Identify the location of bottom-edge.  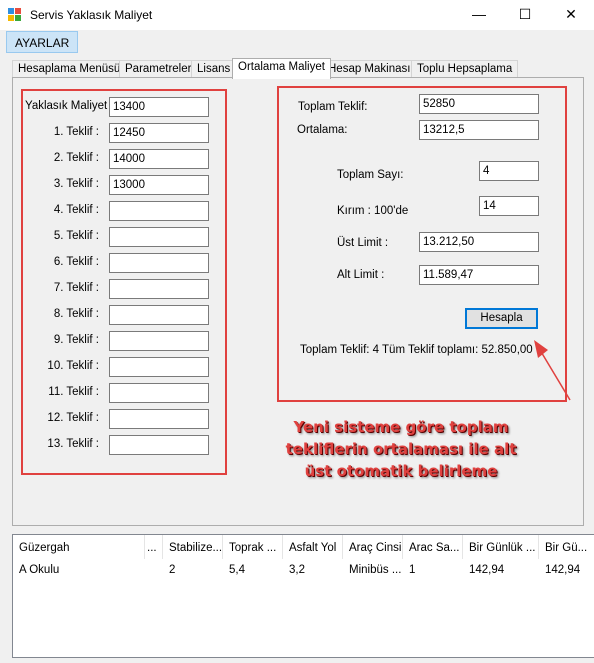
(297, 661).